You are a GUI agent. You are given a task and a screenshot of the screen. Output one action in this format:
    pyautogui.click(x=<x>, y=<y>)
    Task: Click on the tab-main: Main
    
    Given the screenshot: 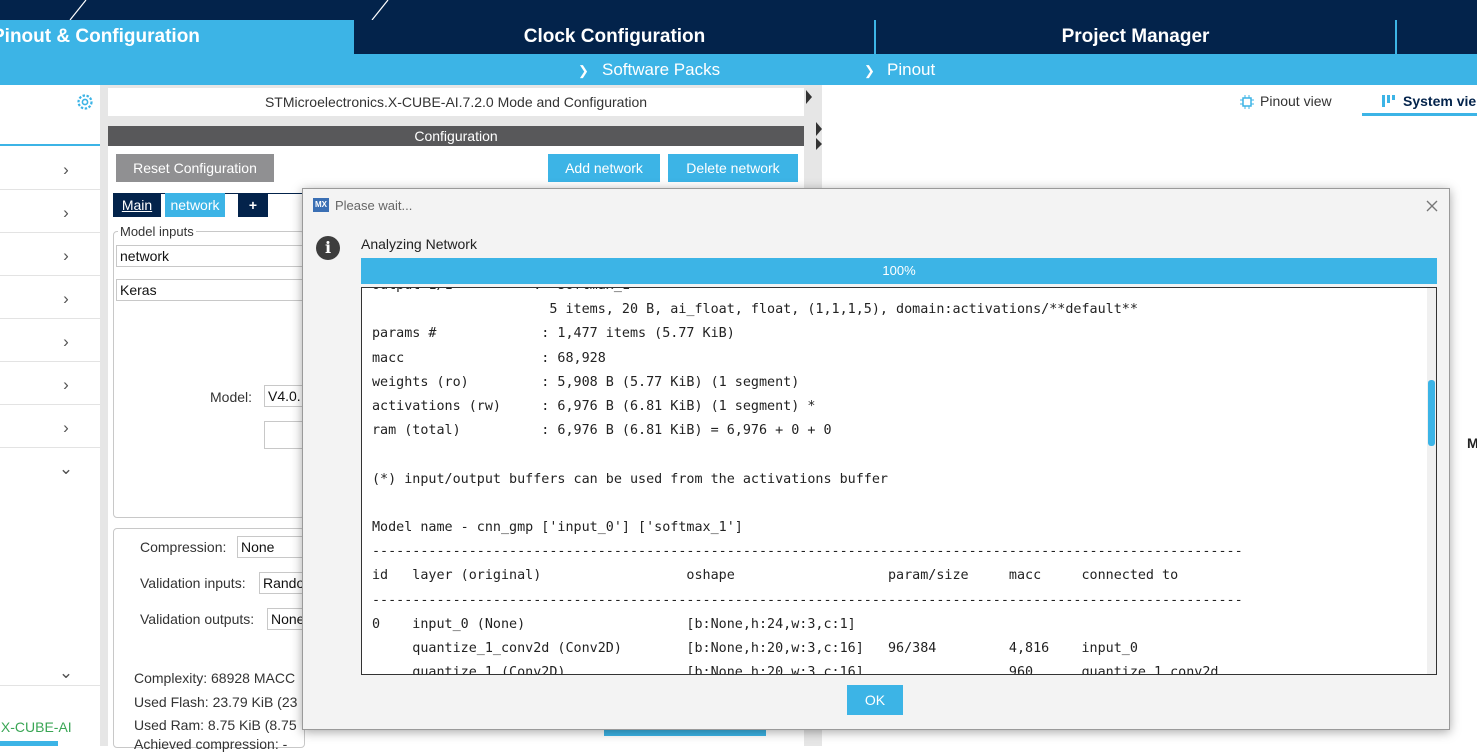 What is the action you would take?
    pyautogui.click(x=137, y=205)
    